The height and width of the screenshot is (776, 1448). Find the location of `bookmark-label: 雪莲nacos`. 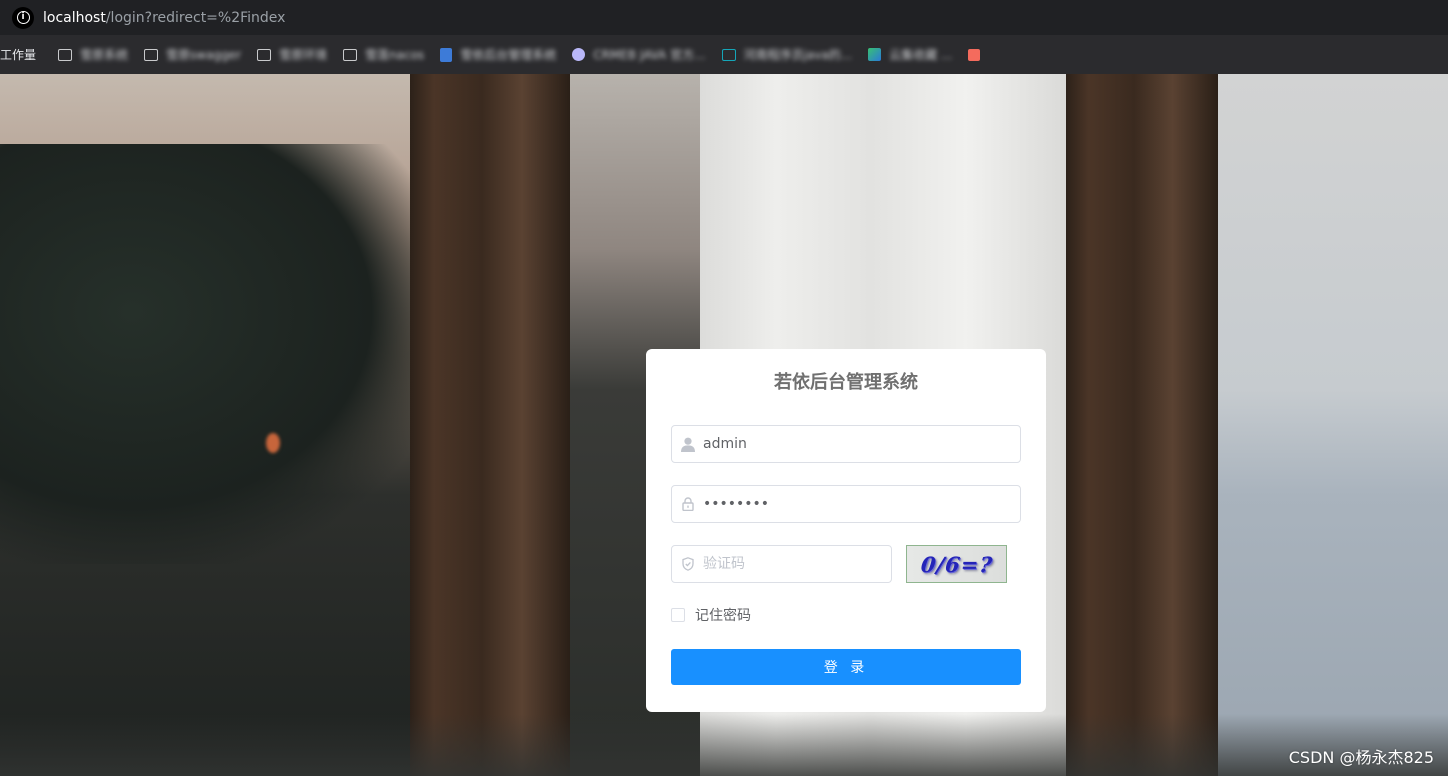

bookmark-label: 雪莲nacos is located at coordinates (395, 55).